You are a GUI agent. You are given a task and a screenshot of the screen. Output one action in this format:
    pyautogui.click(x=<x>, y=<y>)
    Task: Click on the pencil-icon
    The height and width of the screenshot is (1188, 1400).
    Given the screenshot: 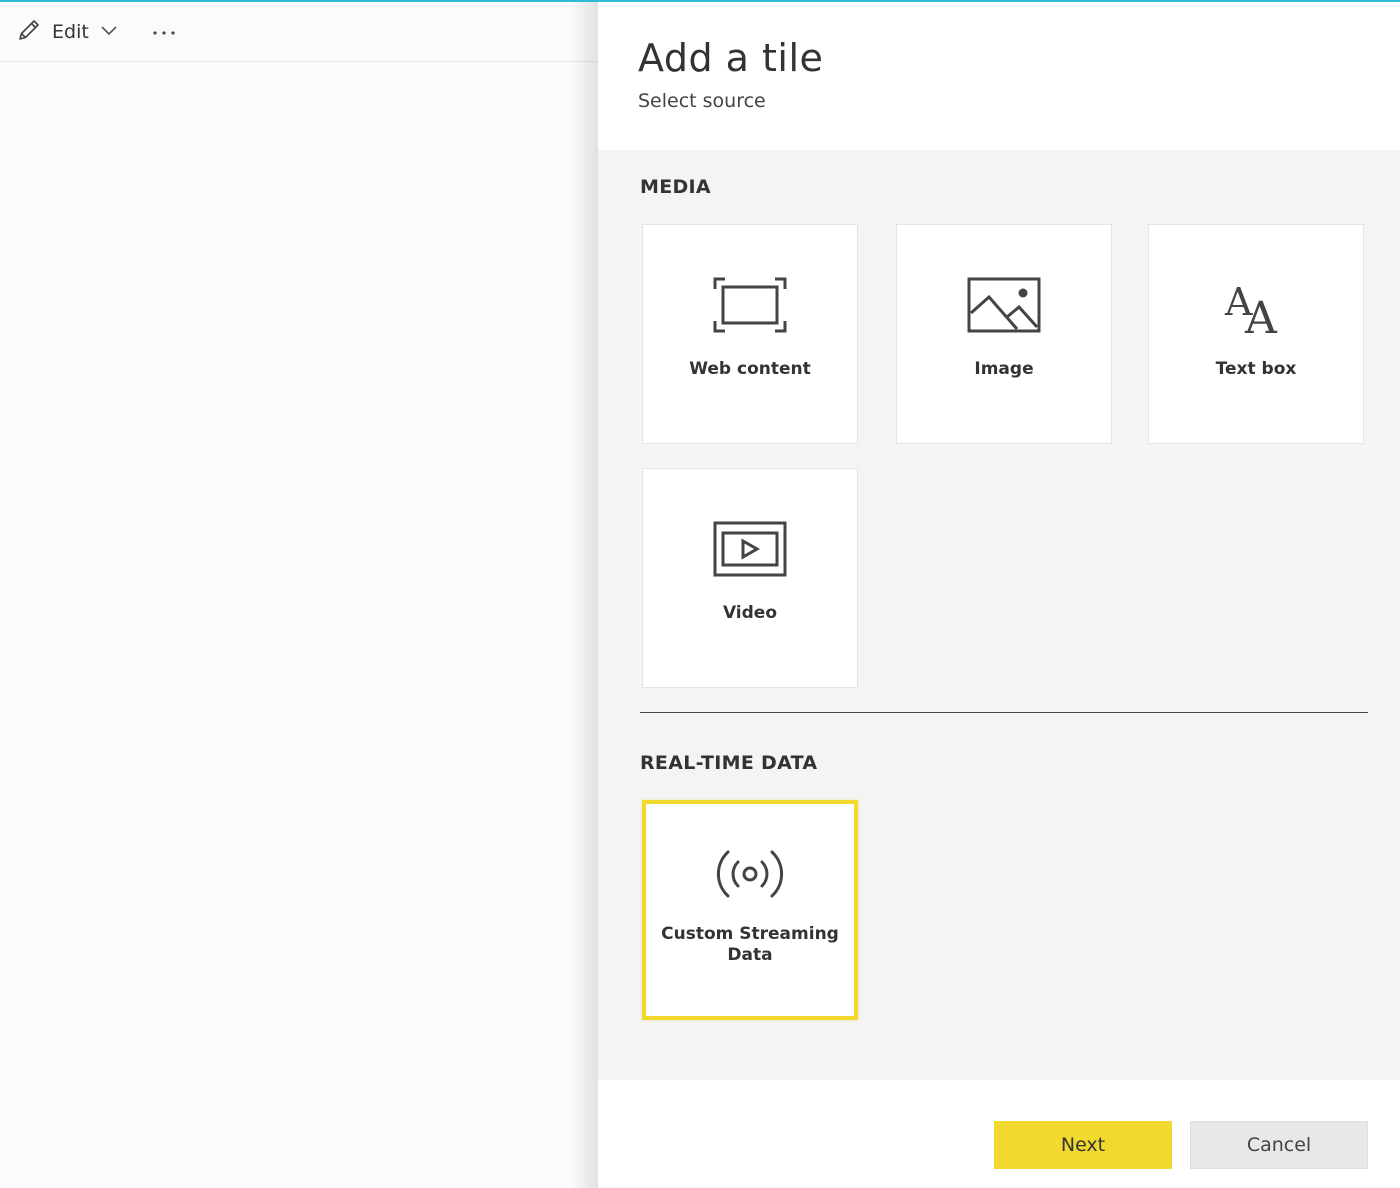 What is the action you would take?
    pyautogui.click(x=29, y=32)
    